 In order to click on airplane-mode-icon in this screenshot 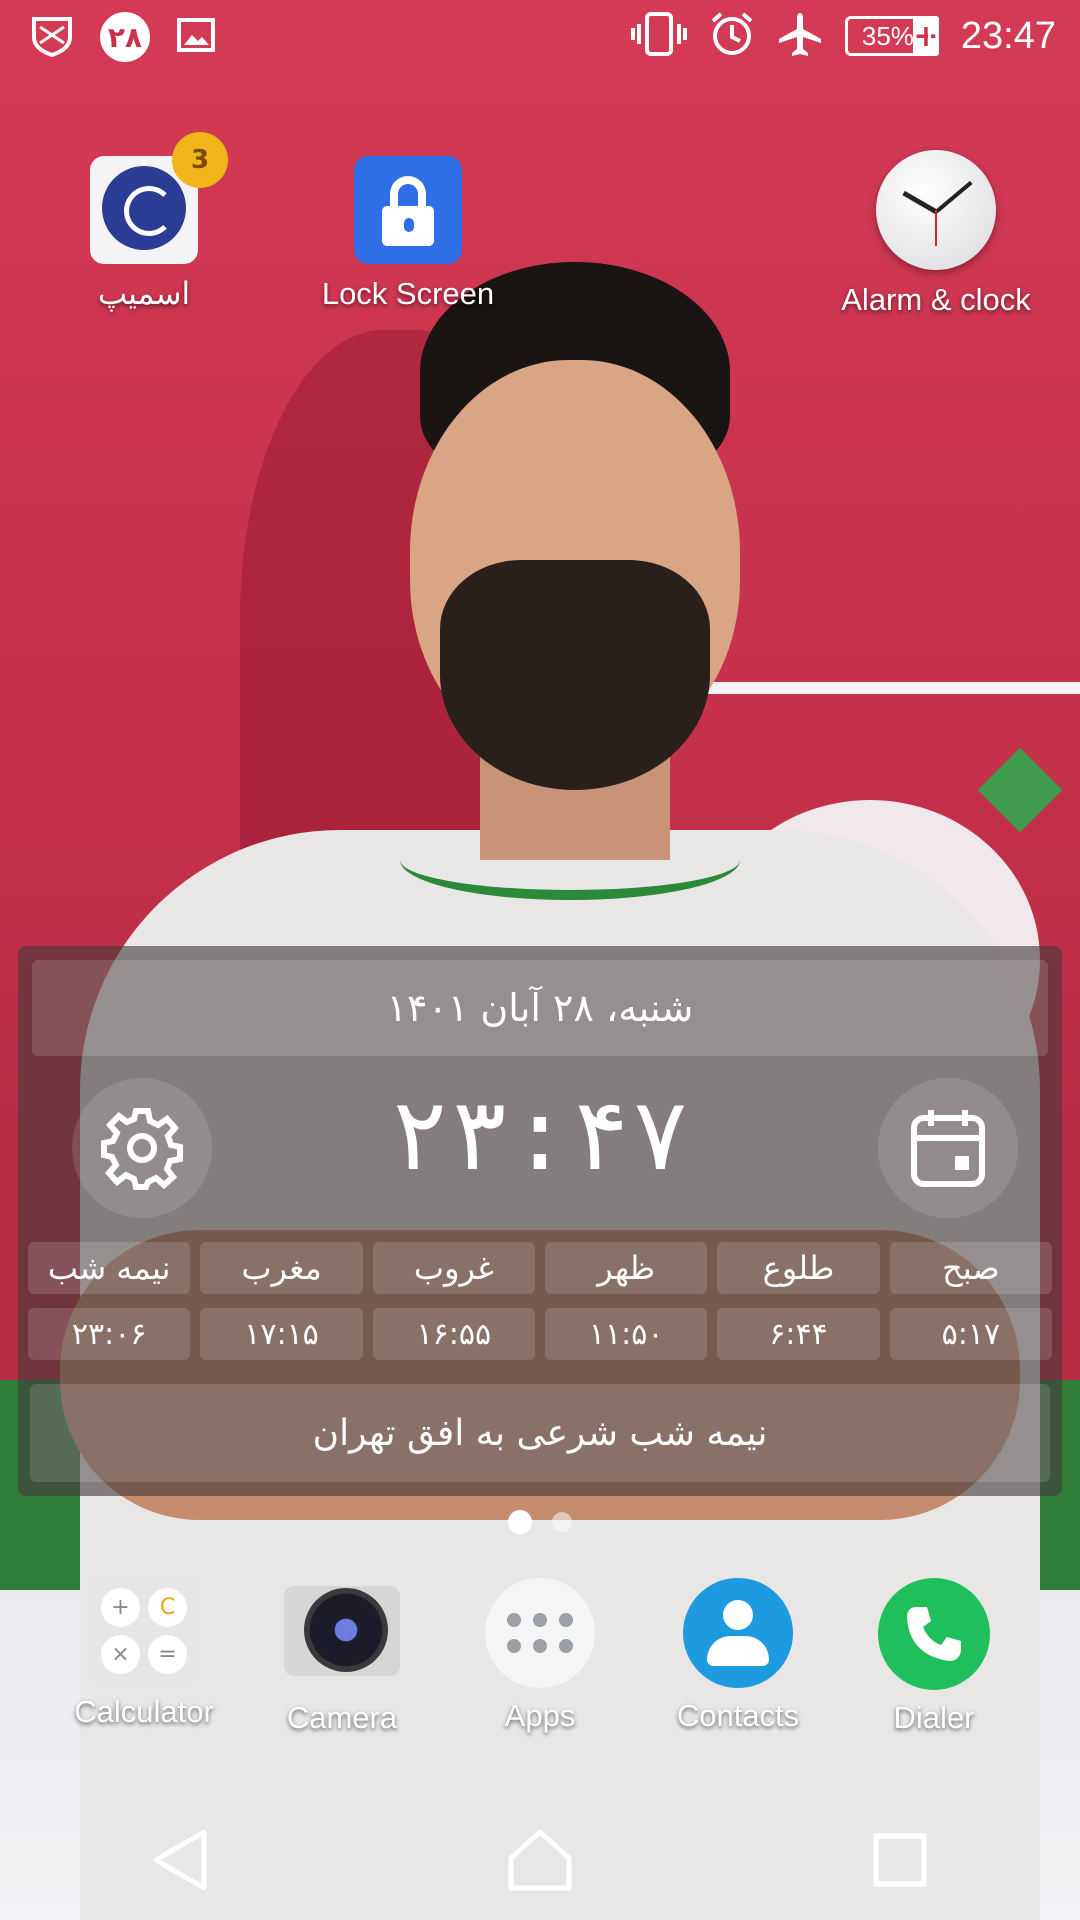, I will do `click(800, 36)`.